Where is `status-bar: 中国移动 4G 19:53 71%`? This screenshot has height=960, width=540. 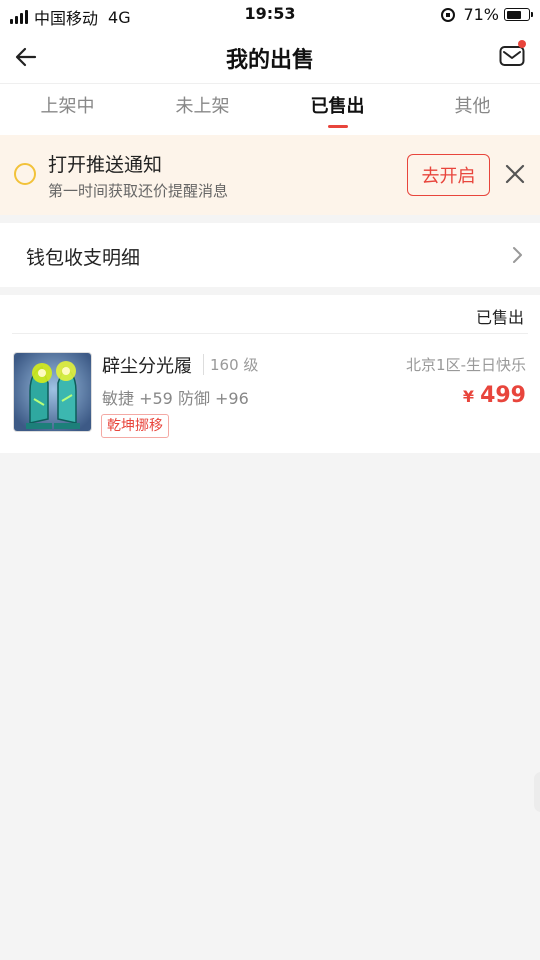
status-bar: 中国移动 4G 19:53 71% is located at coordinates (270, 15).